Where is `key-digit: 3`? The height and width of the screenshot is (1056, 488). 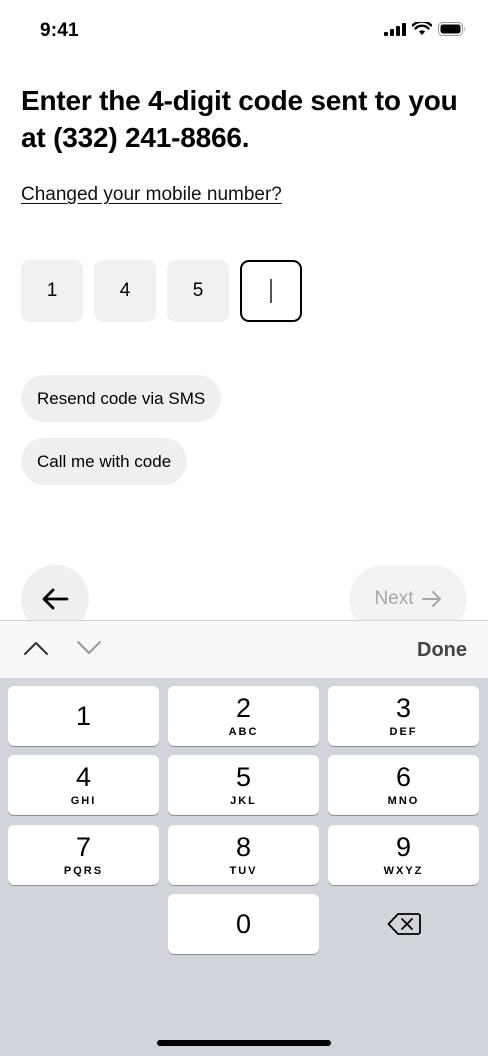
key-digit: 3 is located at coordinates (403, 708).